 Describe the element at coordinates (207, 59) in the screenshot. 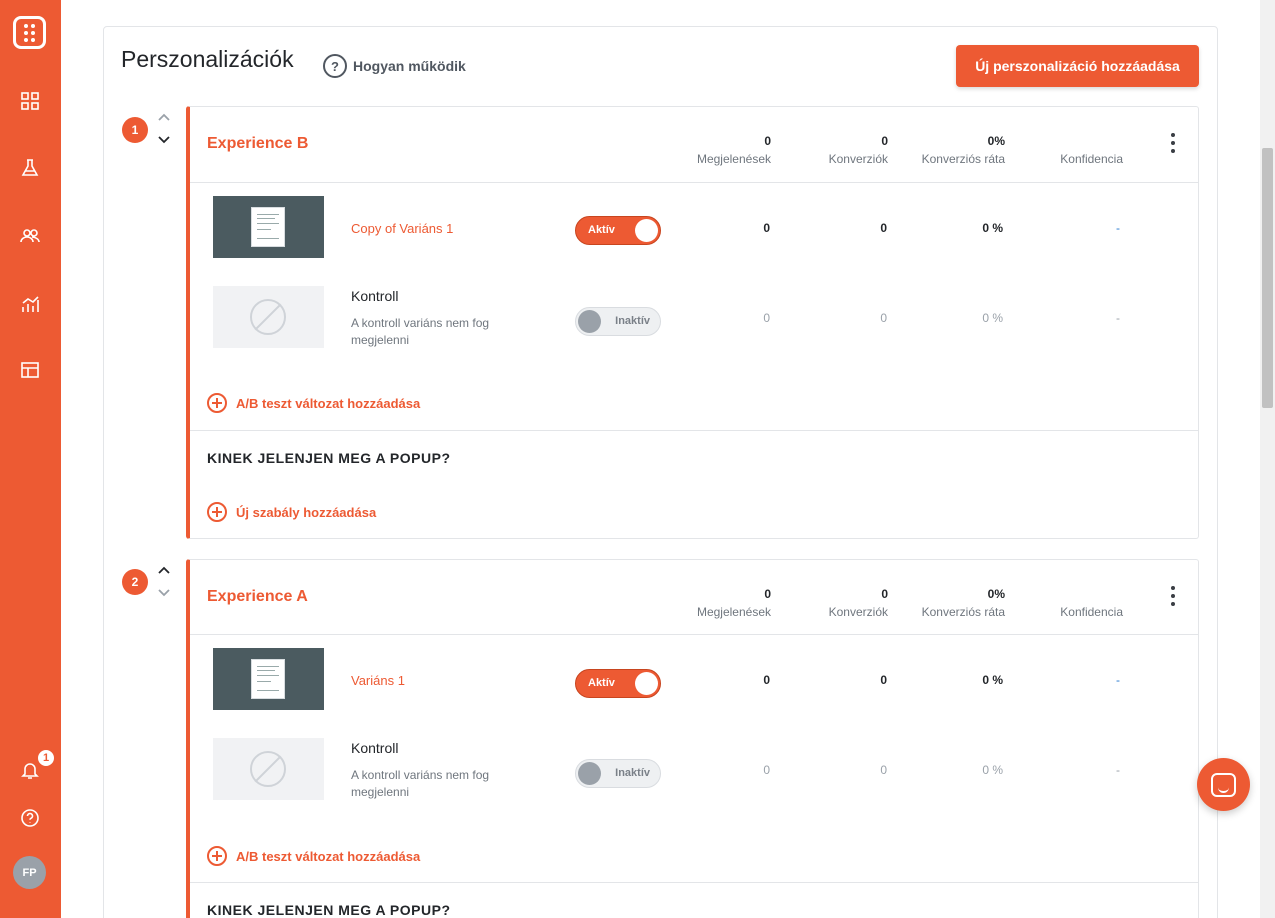

I see `page-title: Perszonalizációk` at that location.